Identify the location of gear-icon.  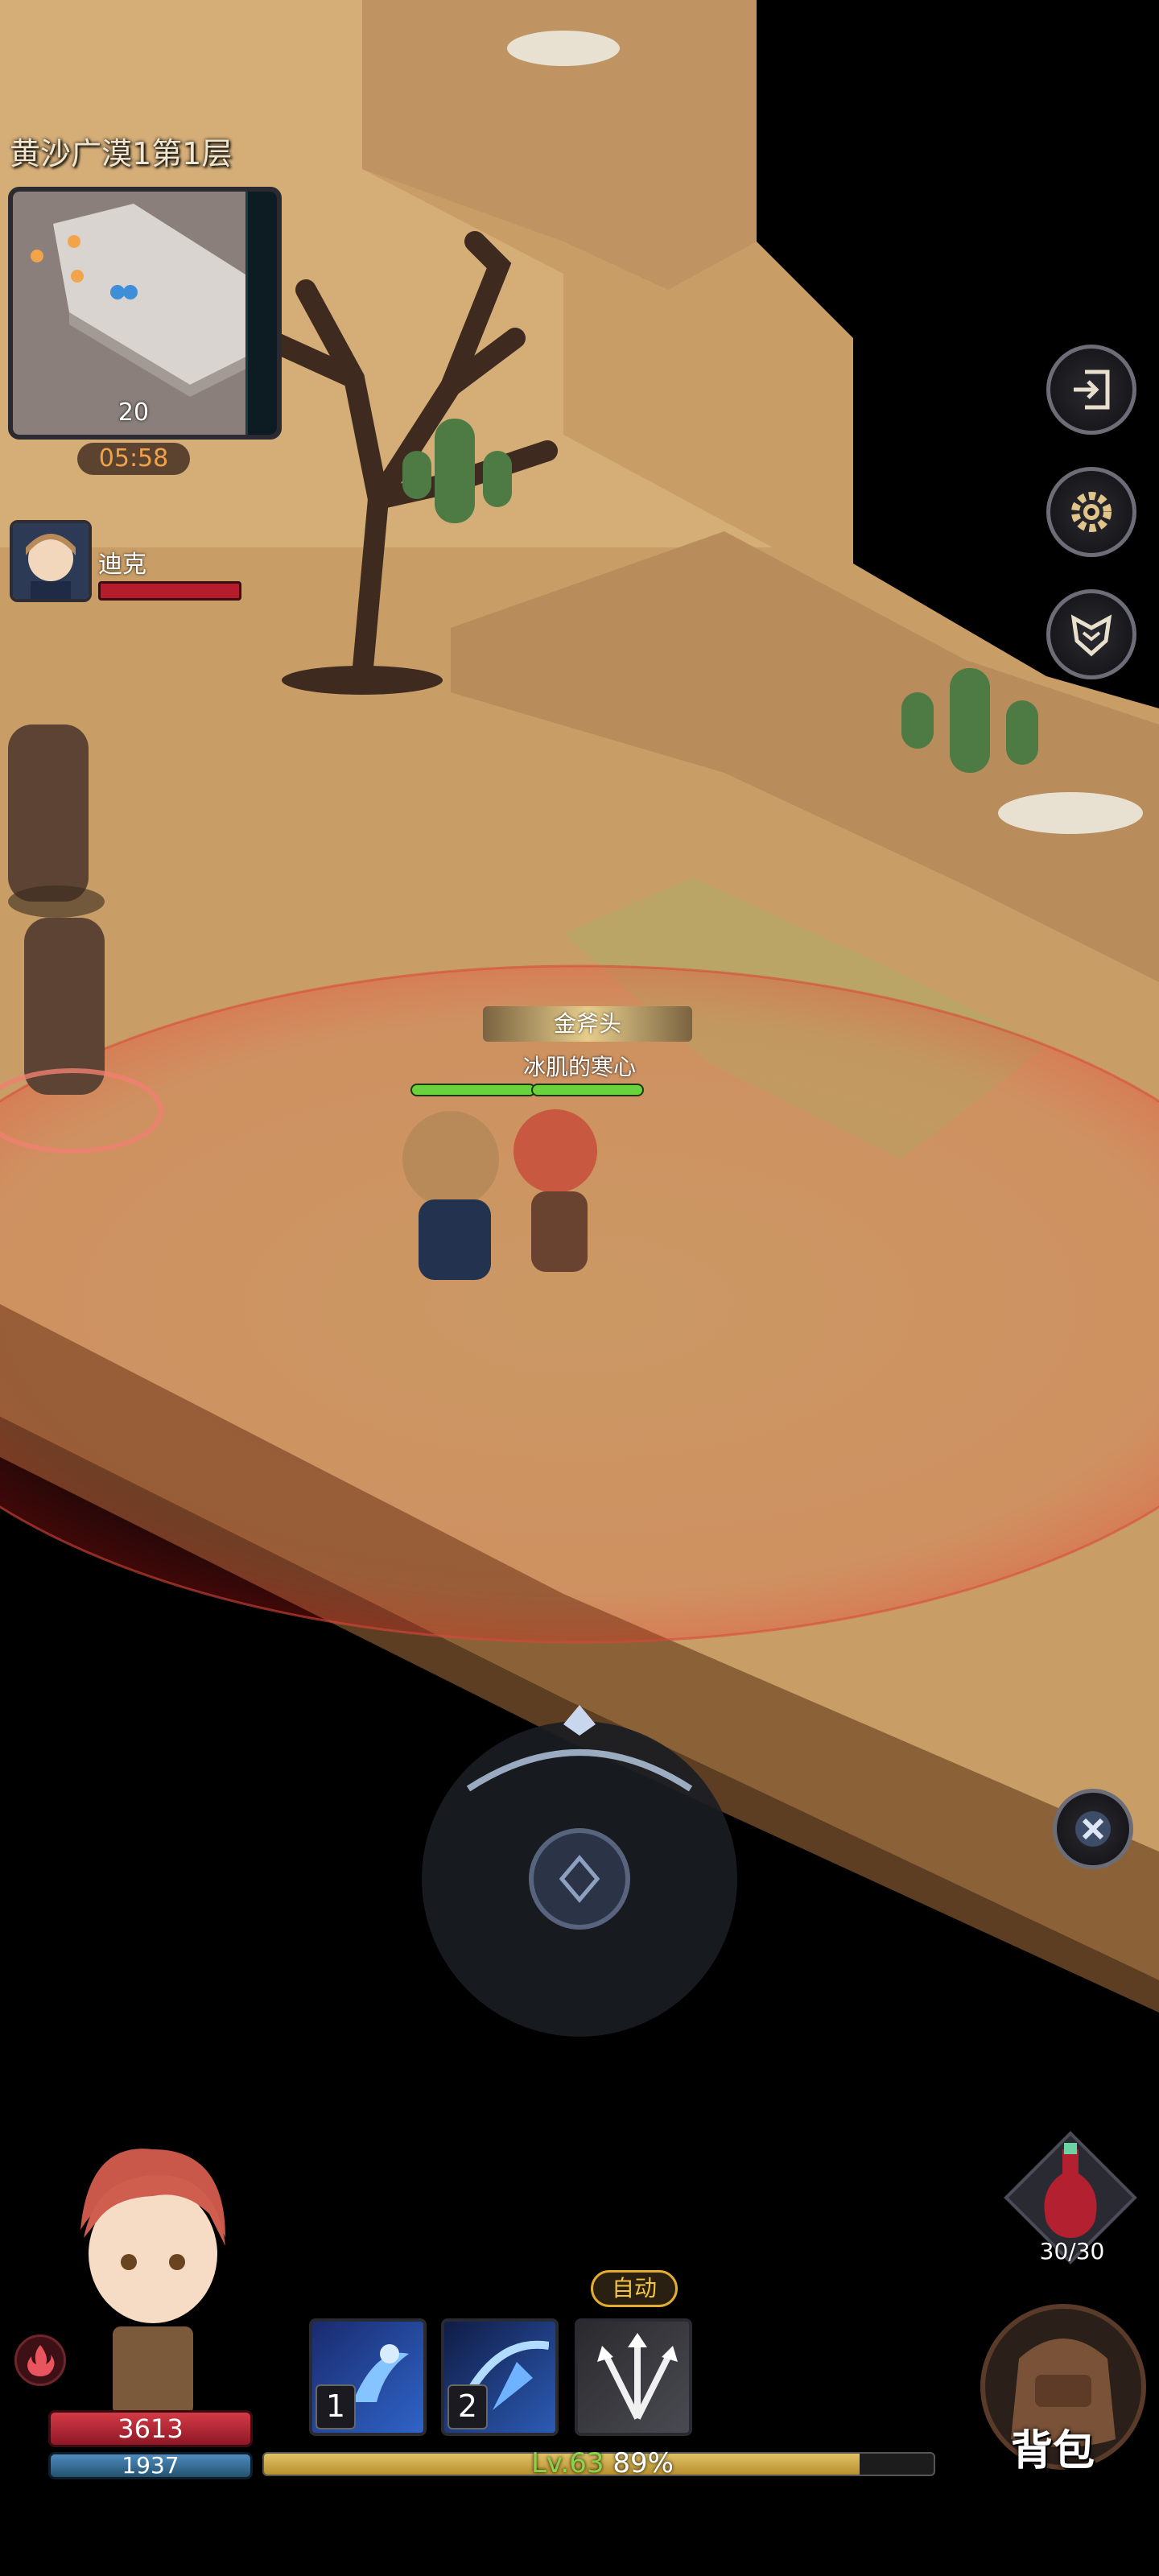
(1091, 512).